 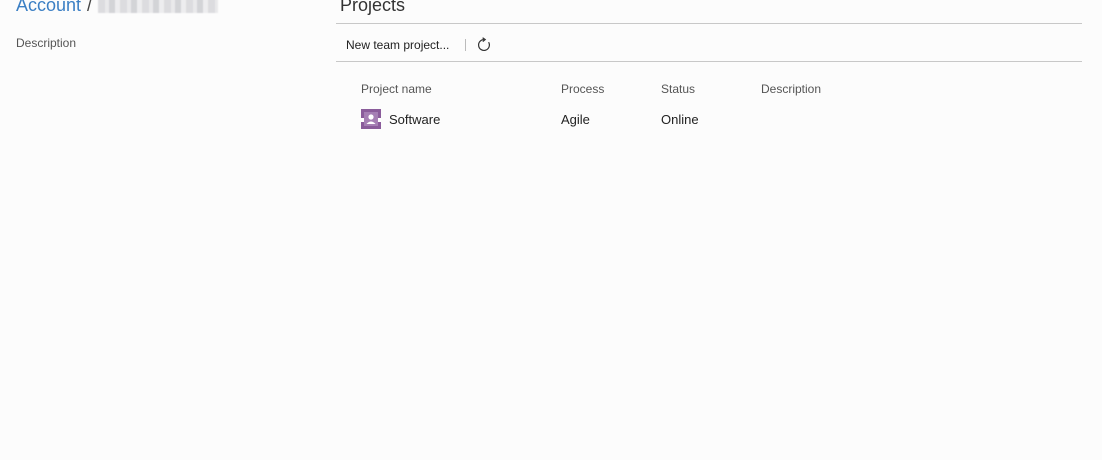 What do you see at coordinates (461, 89) in the screenshot?
I see `column-header-project-name: Project name` at bounding box center [461, 89].